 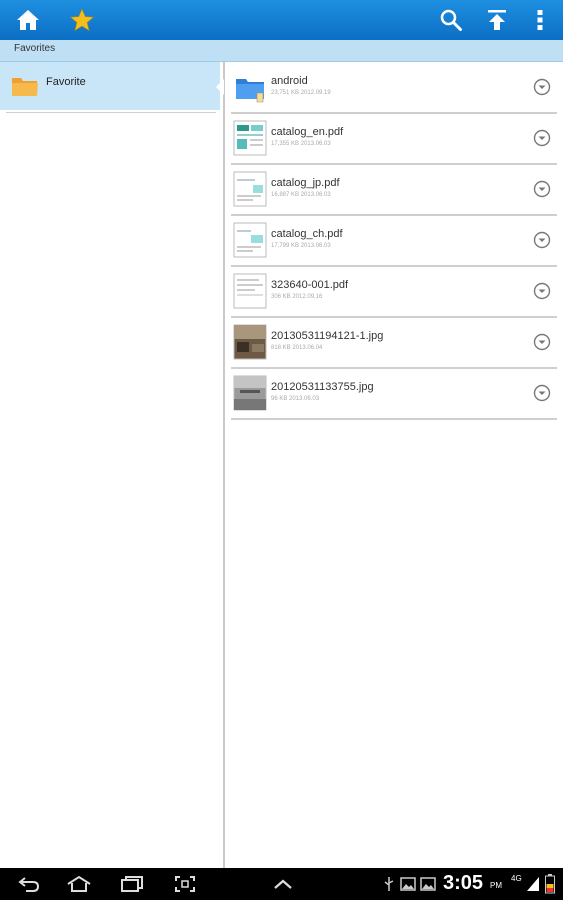 I want to click on sidebar-item-label: Favorite, so click(x=66, y=82).